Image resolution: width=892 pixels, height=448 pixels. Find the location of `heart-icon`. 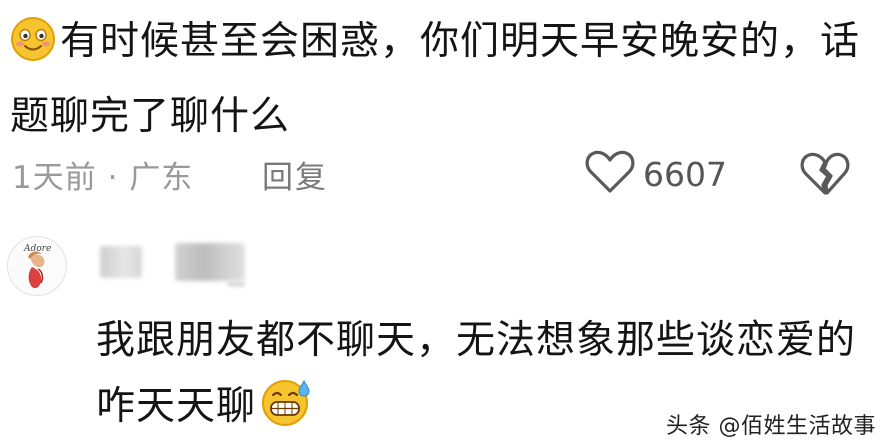

heart-icon is located at coordinates (610, 174).